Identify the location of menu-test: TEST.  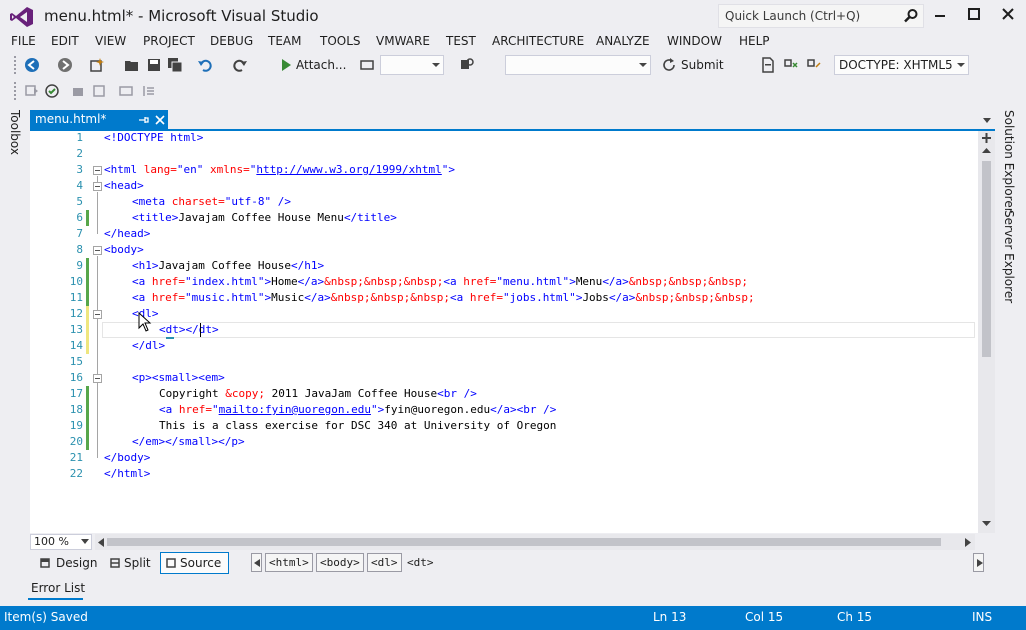
(461, 41).